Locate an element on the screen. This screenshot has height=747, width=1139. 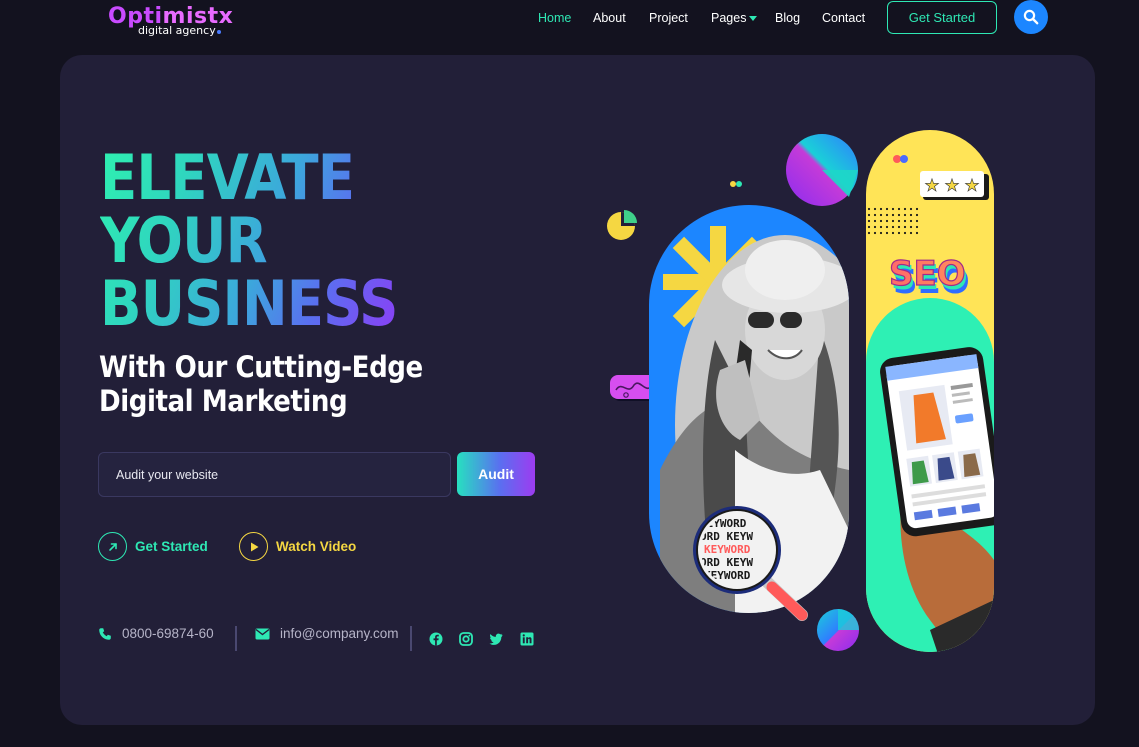
twitter-icon is located at coordinates (496, 639).